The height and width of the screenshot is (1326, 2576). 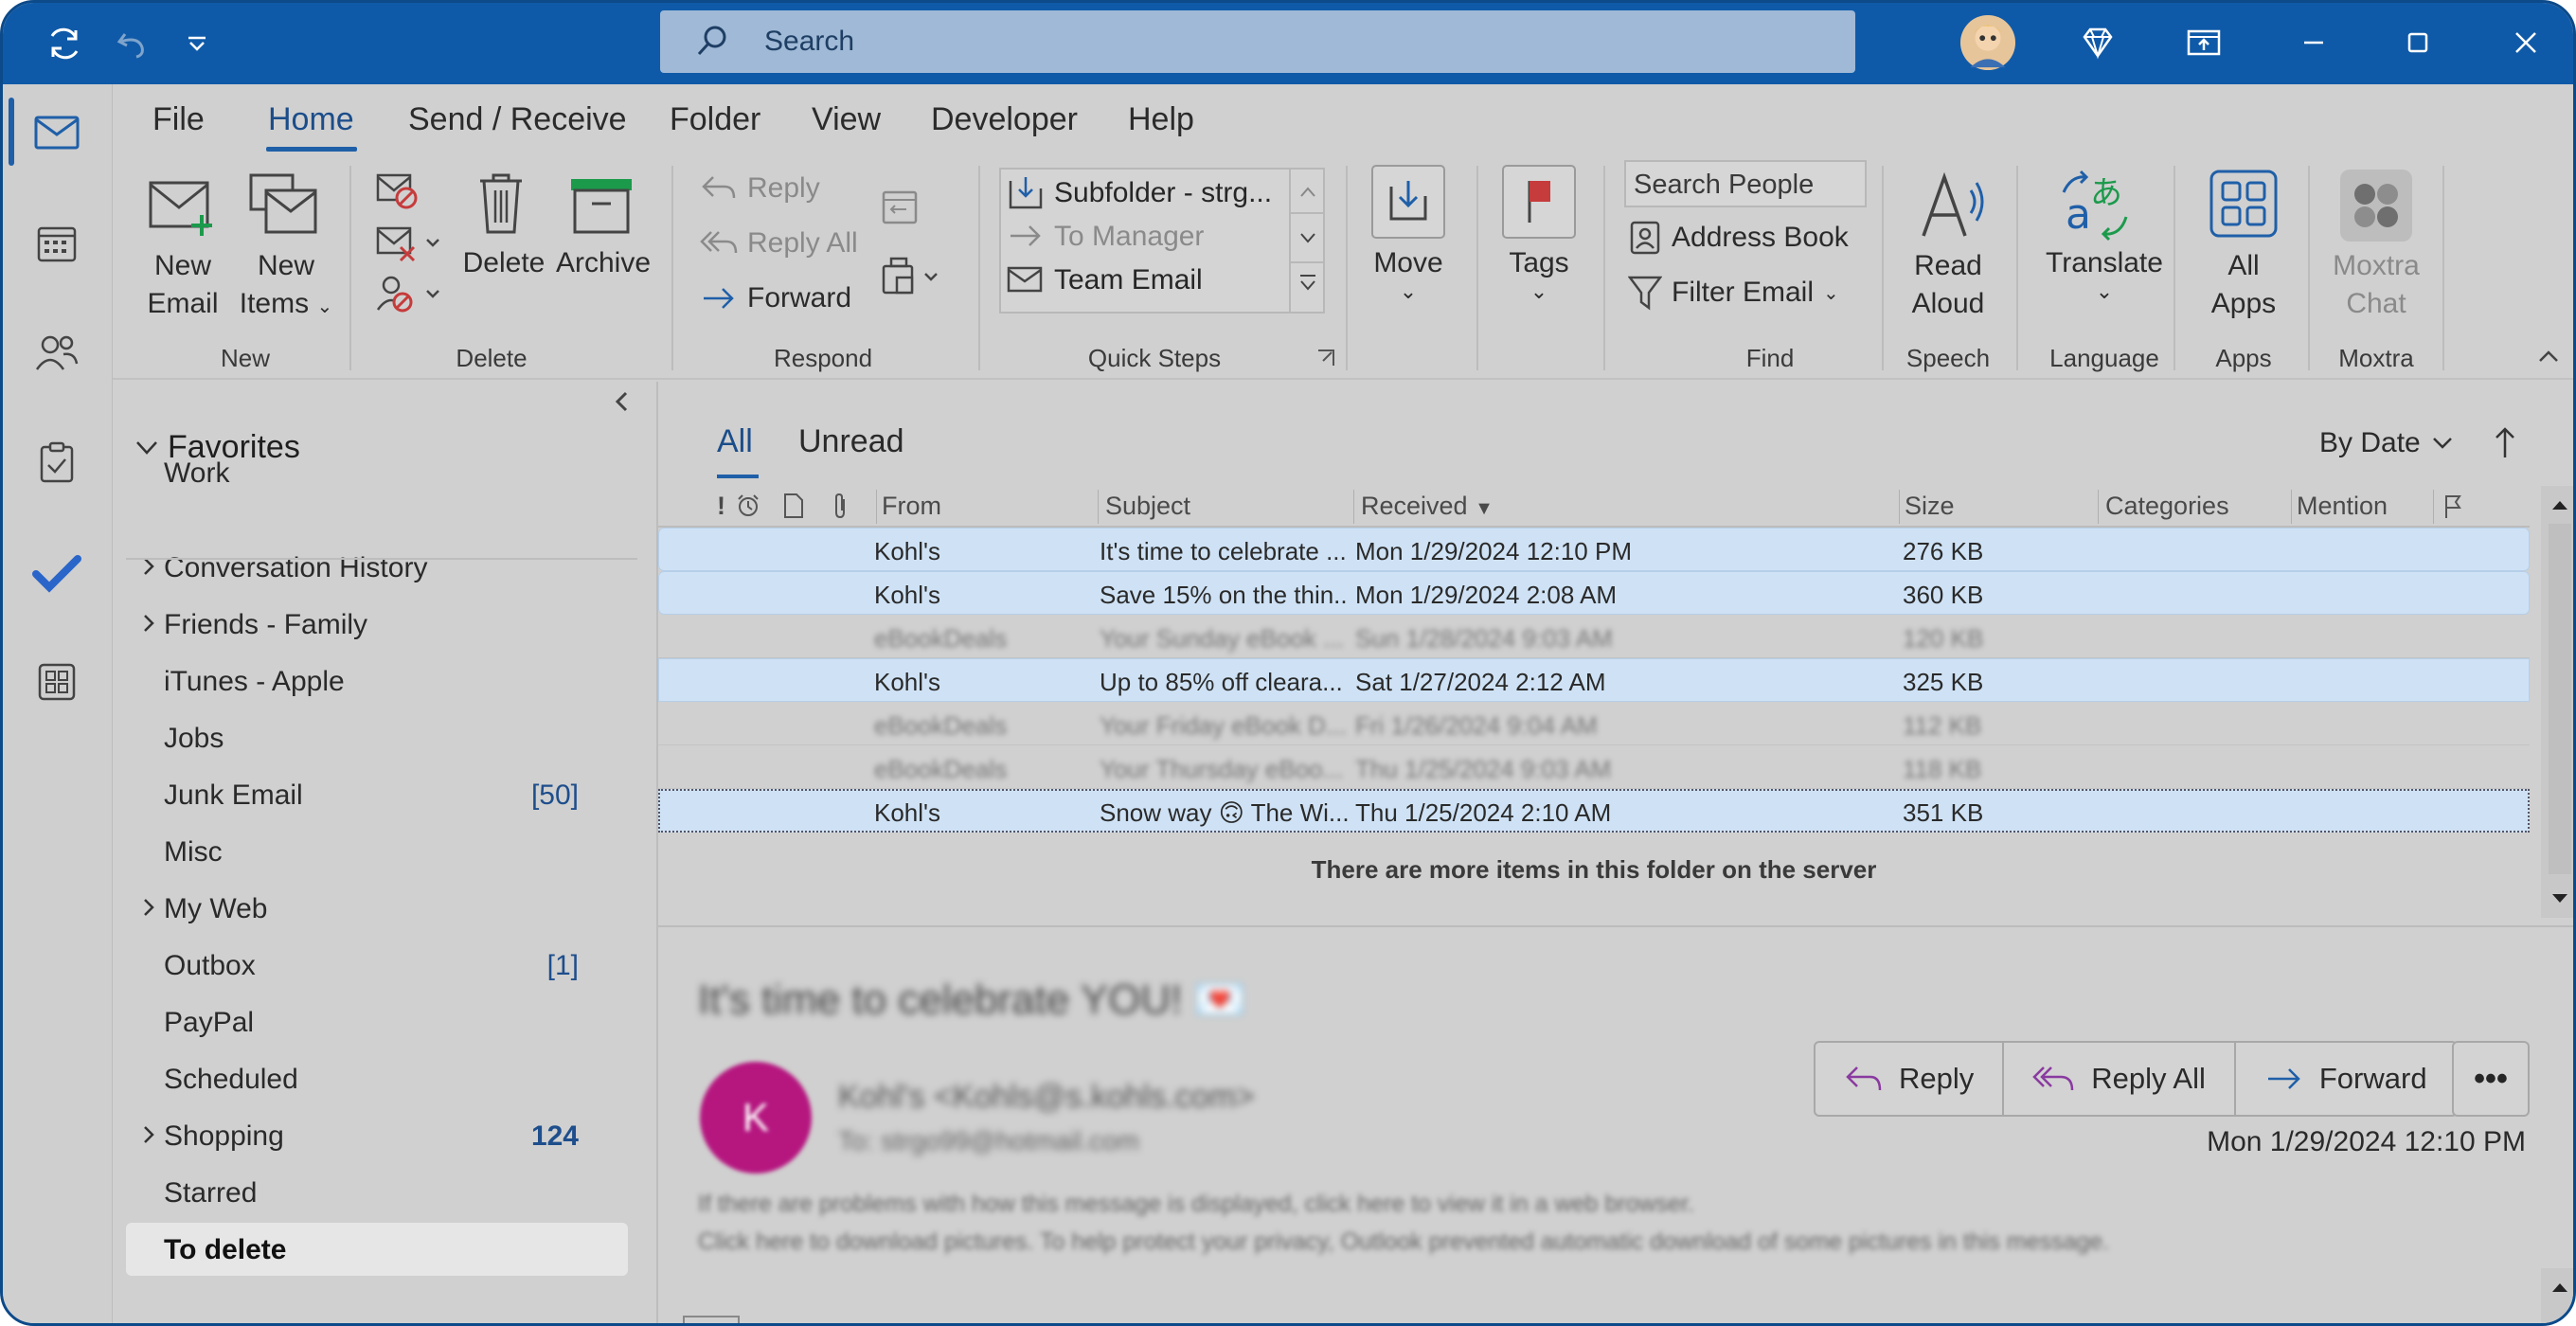 I want to click on ignore-icon, so click(x=397, y=193).